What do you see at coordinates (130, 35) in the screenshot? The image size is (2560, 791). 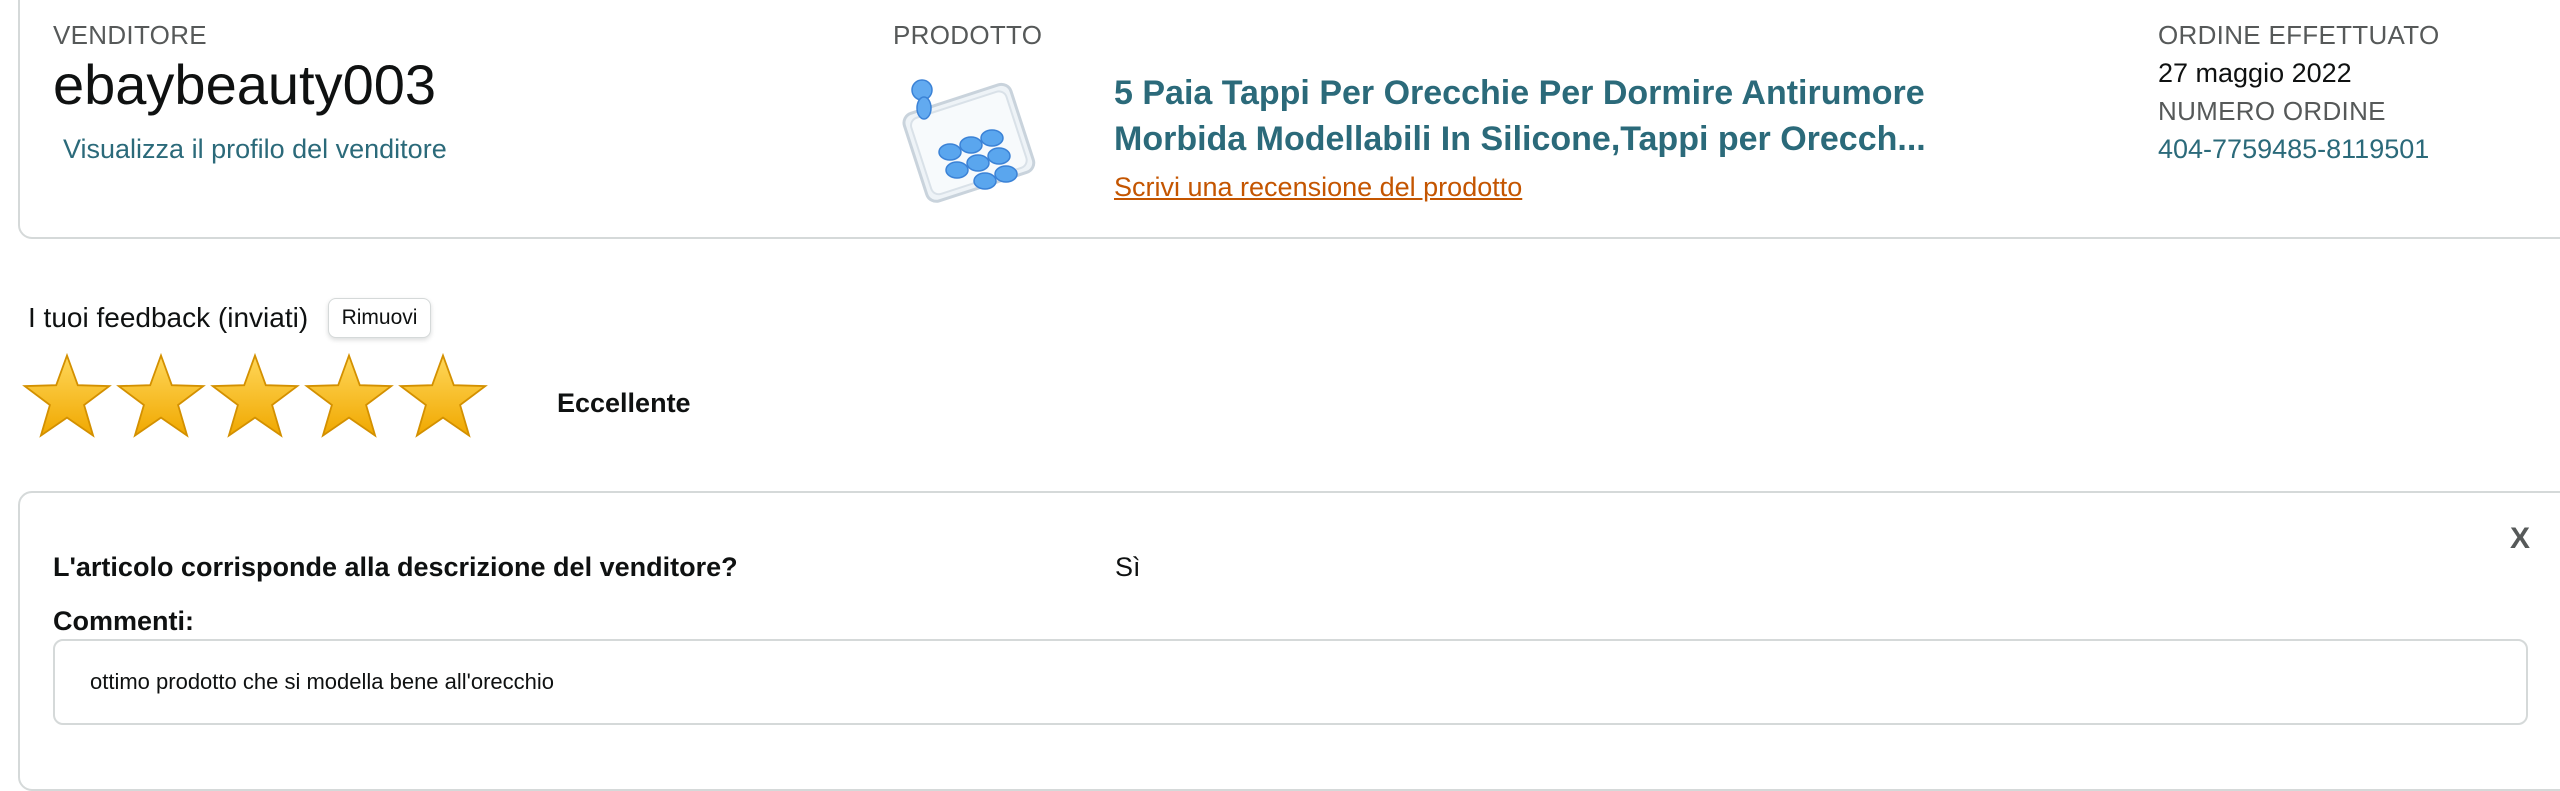 I see `seller-label: VENDITORE` at bounding box center [130, 35].